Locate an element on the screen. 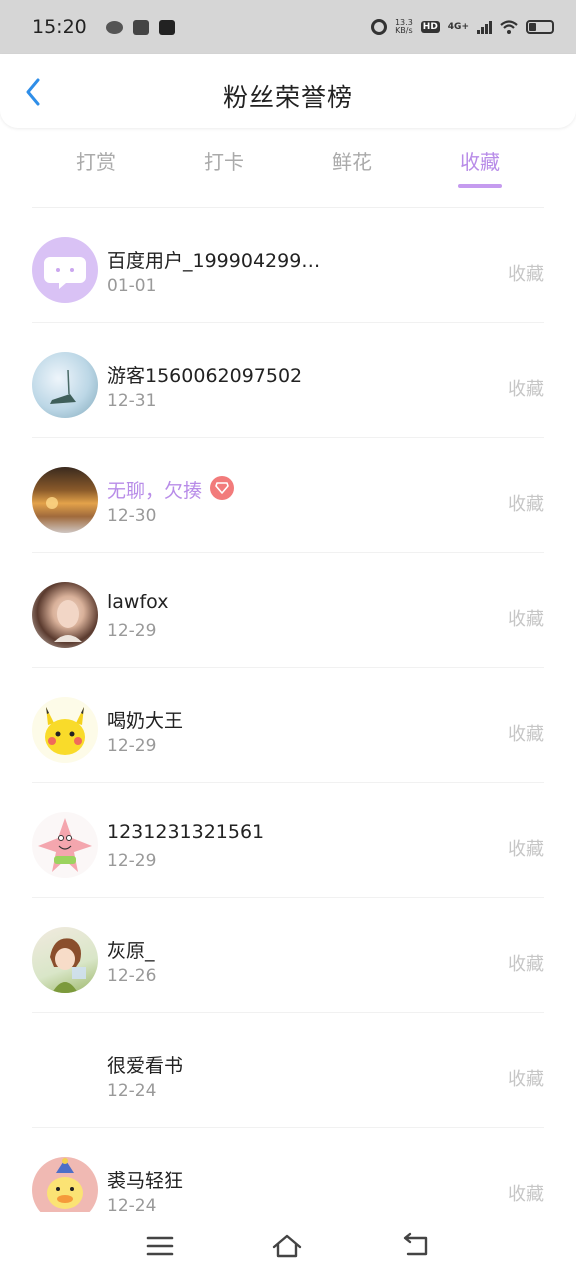  user-name: lawfox is located at coordinates (138, 602).